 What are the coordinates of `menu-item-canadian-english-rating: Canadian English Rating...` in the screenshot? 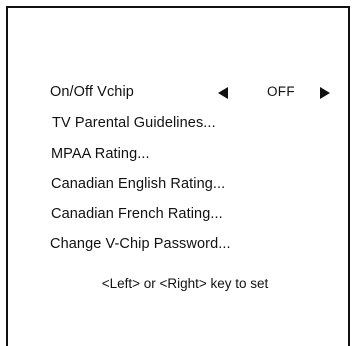 It's located at (138, 184).